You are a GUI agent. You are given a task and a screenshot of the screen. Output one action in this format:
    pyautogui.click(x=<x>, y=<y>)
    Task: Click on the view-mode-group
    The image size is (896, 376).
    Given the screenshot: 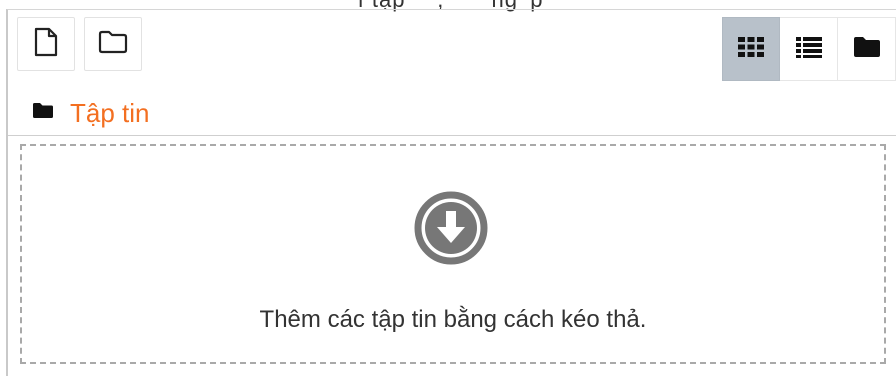 What is the action you would take?
    pyautogui.click(x=809, y=49)
    